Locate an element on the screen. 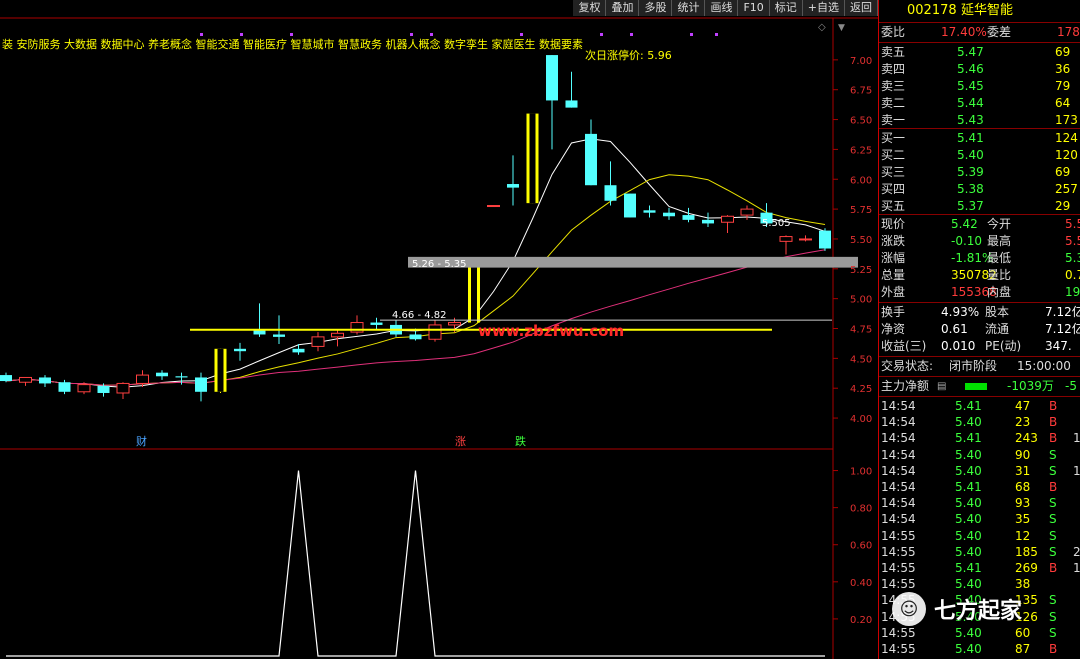  y-tick-label: 6.75 is located at coordinates (861, 91).